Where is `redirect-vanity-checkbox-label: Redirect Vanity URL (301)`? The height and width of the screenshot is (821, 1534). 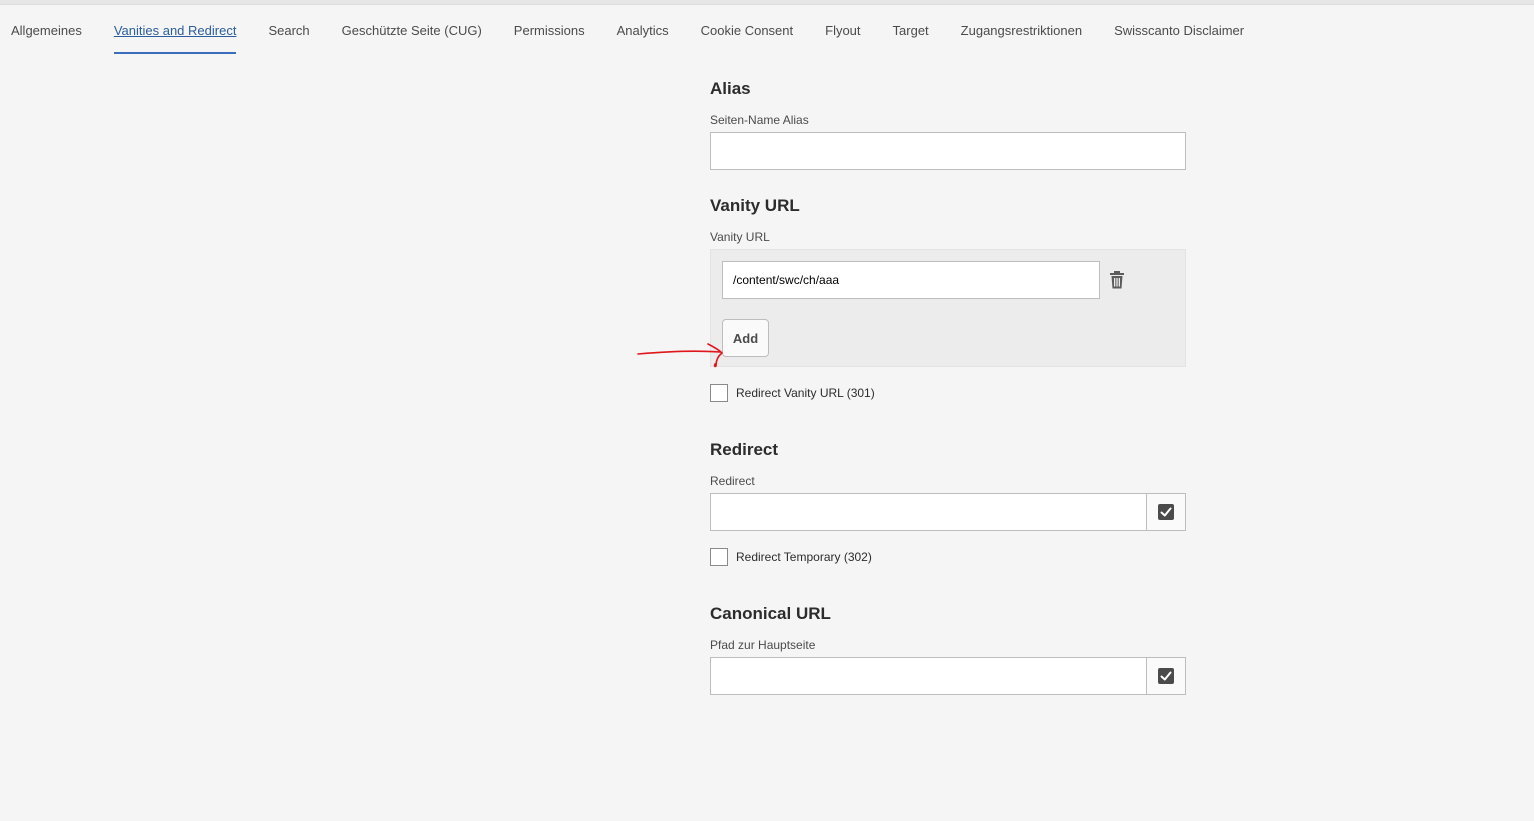
redirect-vanity-checkbox-label: Redirect Vanity URL (301) is located at coordinates (805, 393).